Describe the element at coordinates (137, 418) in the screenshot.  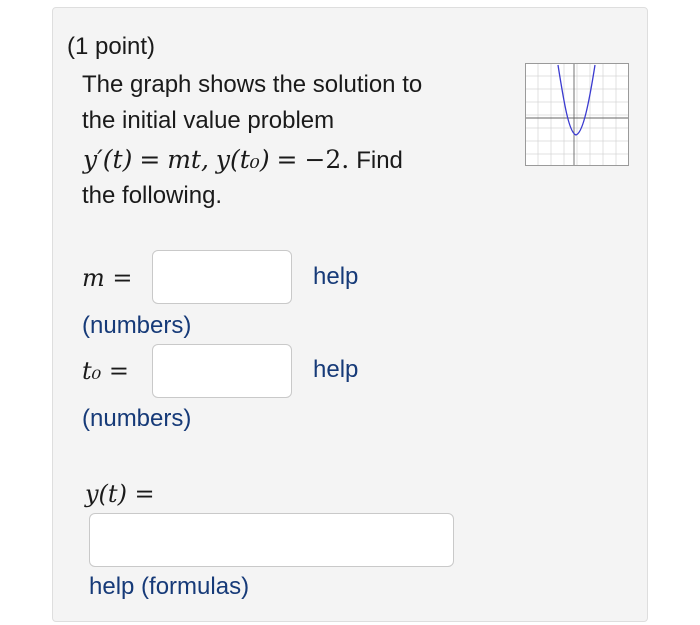
I see `t0-numbers-note: (numbers)` at that location.